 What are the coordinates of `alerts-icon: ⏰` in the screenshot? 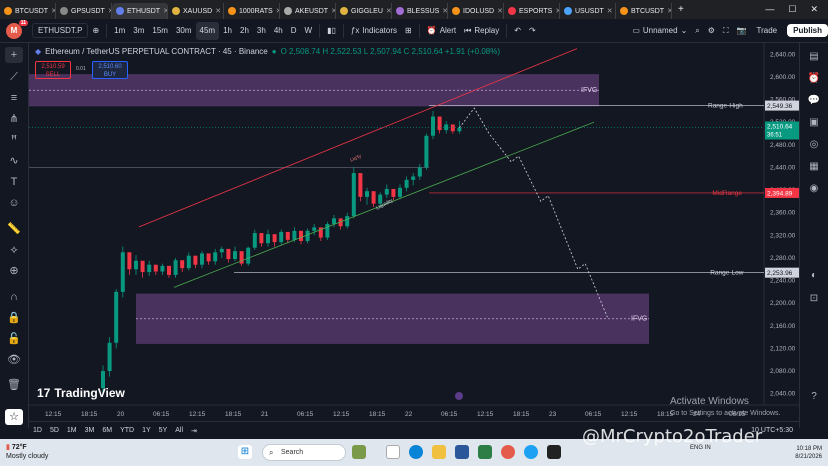 It's located at (814, 79).